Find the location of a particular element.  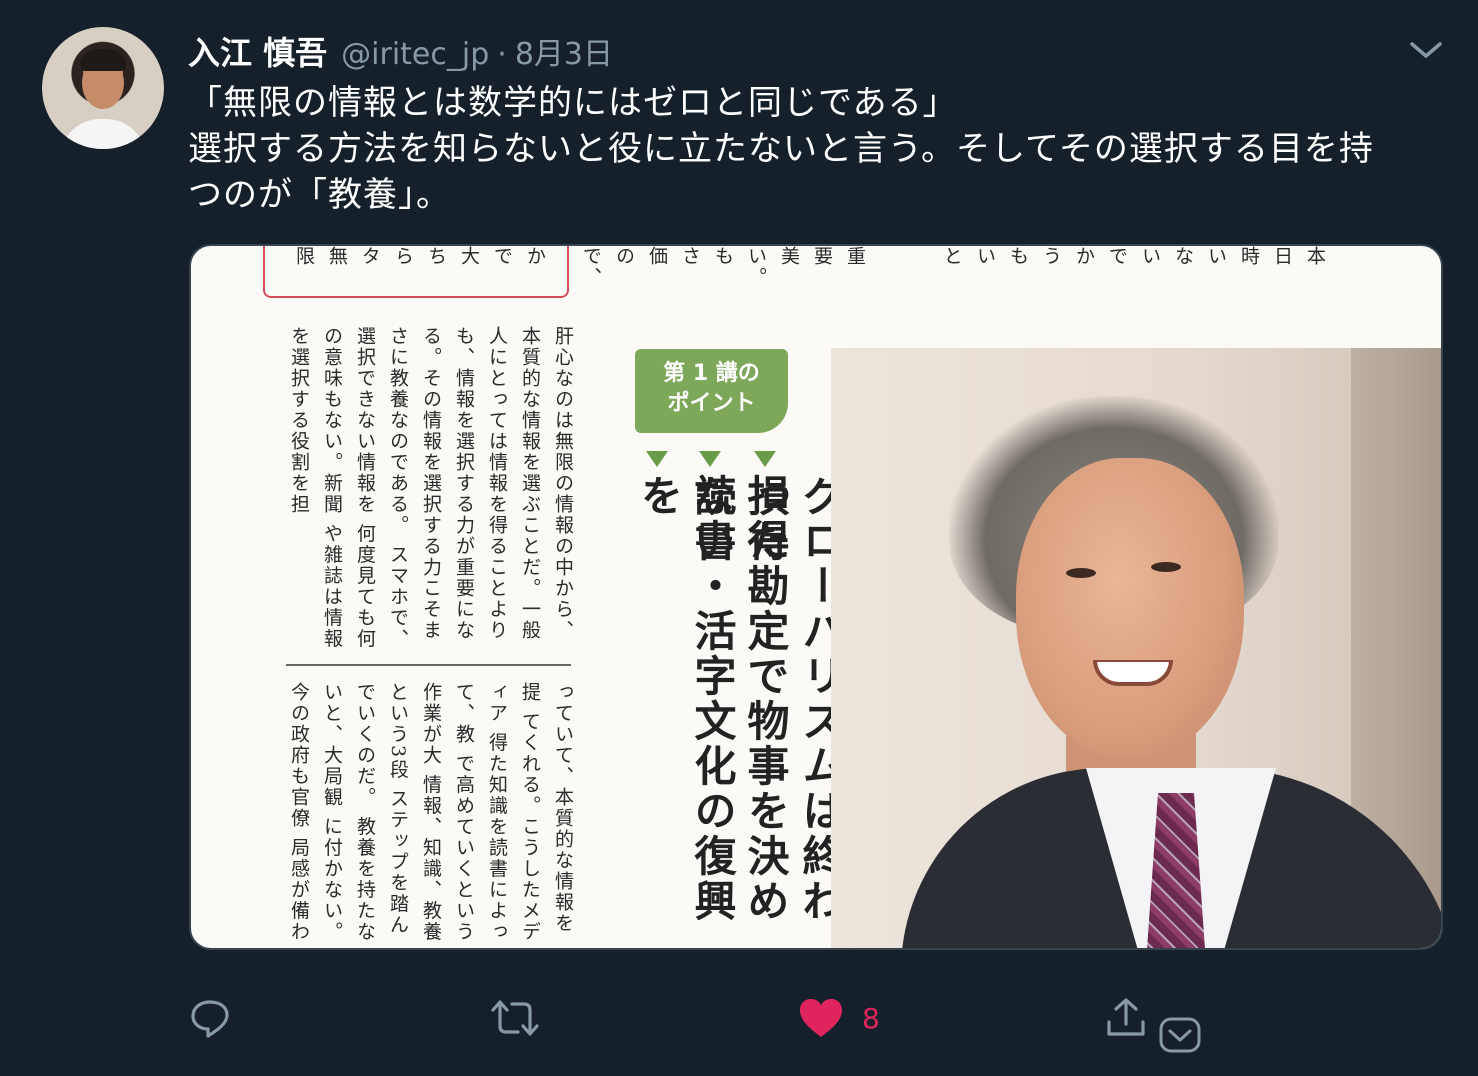

like-button: 8 is located at coordinates (839, 1018).